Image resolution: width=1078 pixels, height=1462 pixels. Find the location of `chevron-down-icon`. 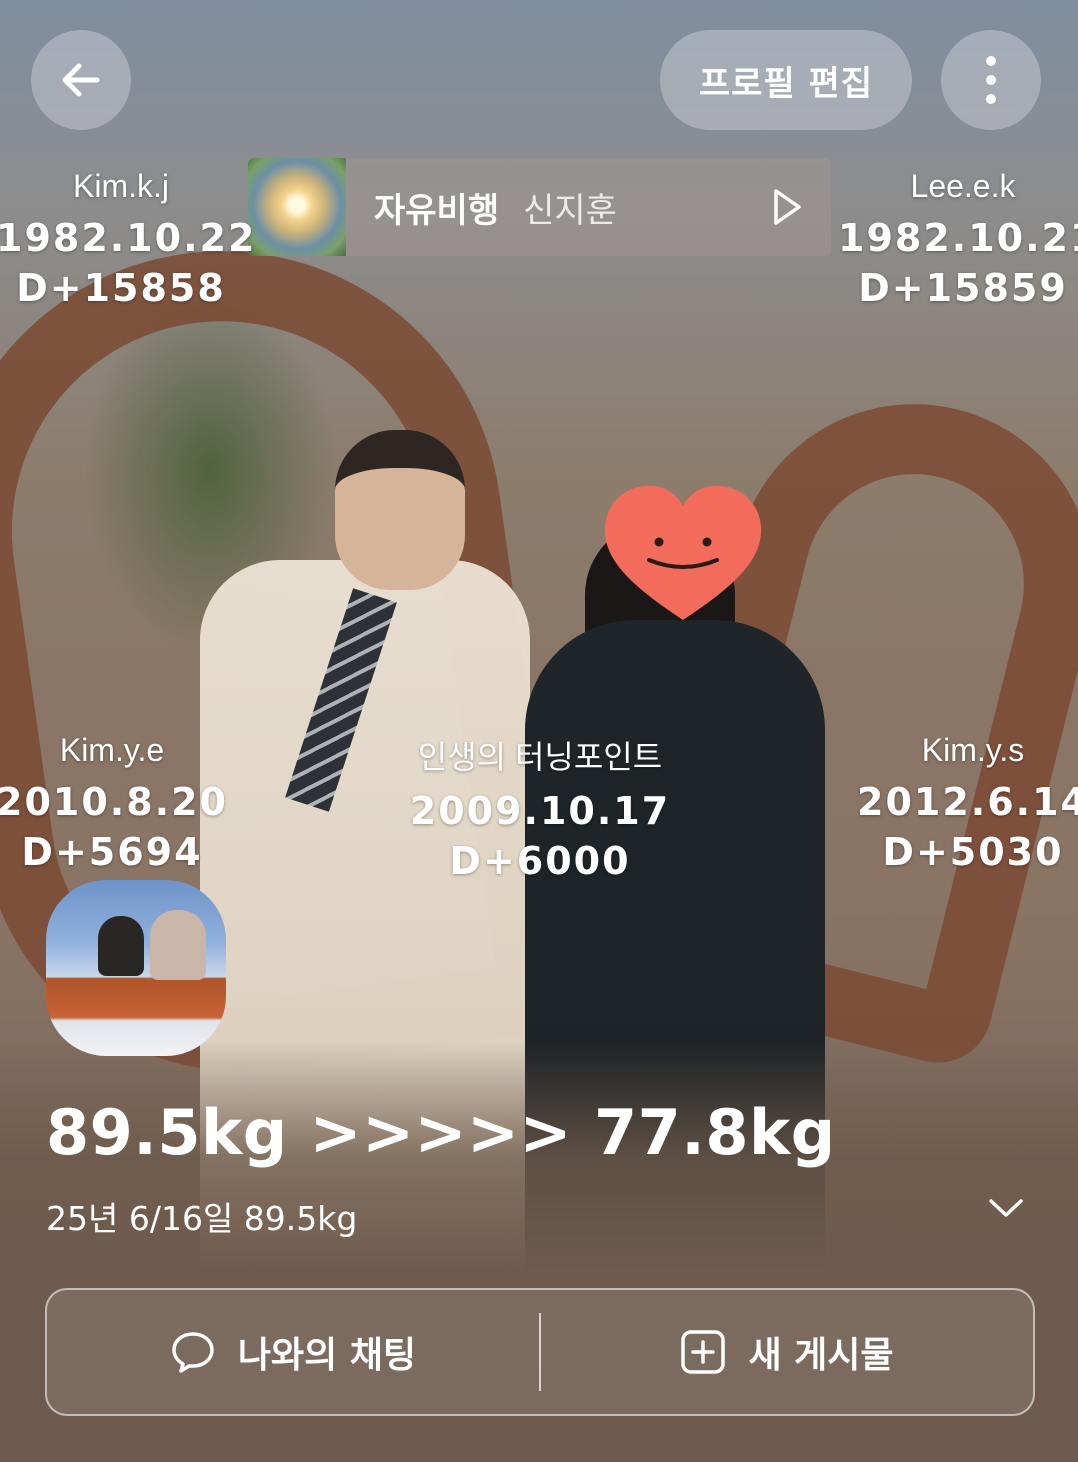

chevron-down-icon is located at coordinates (1006, 1208).